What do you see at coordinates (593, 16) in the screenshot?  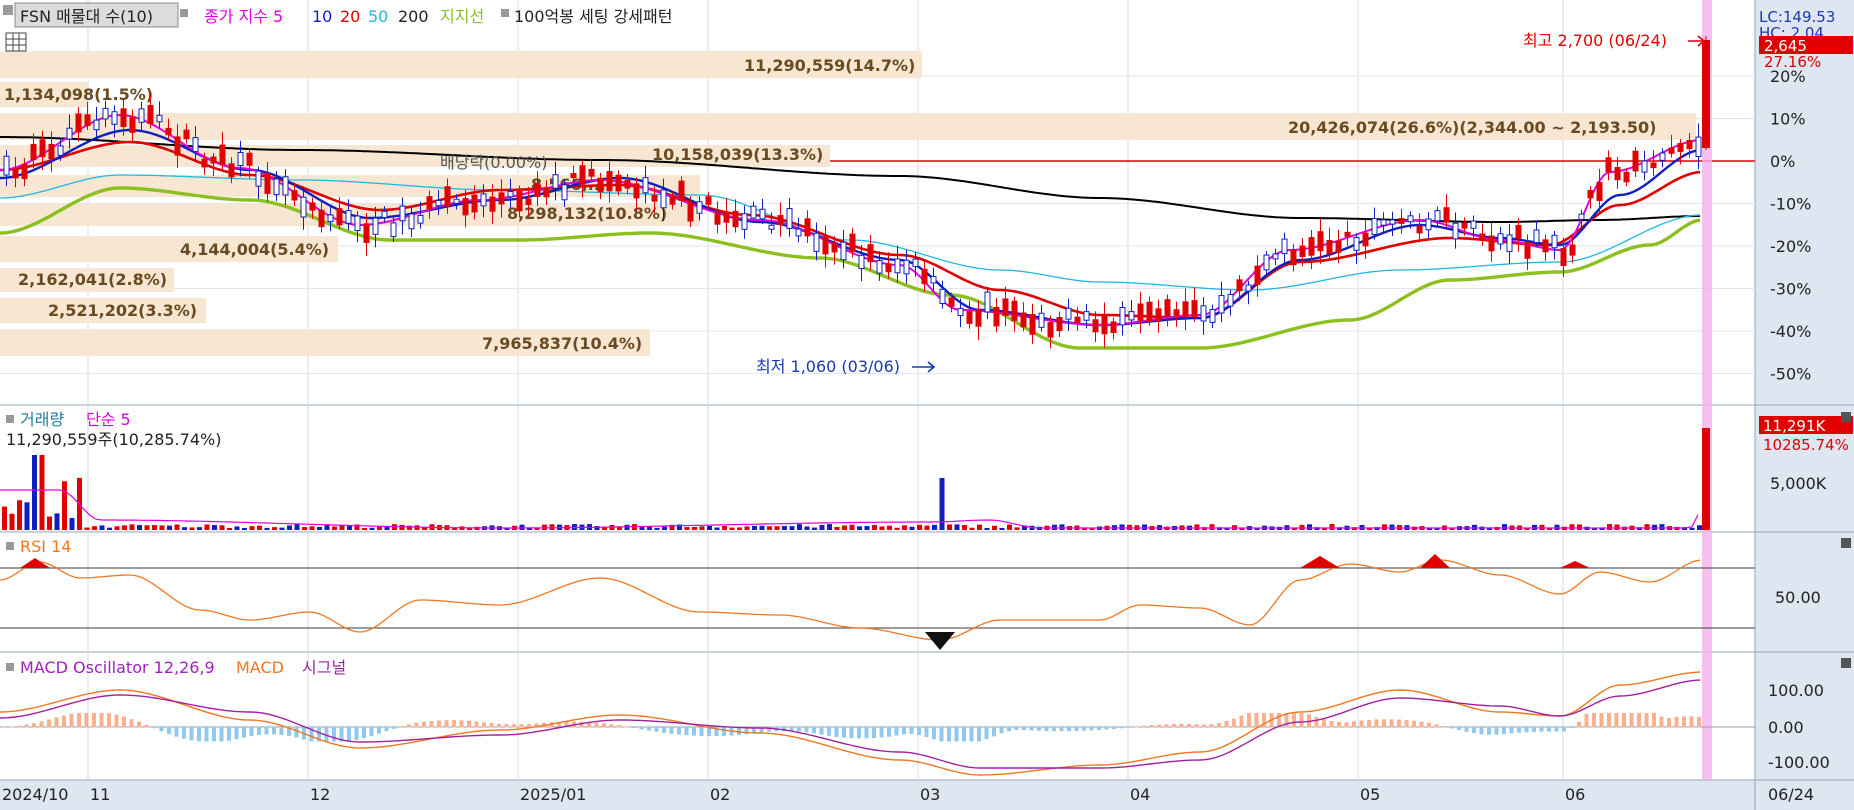 I see `extra-indicator-label: 100억봉 세팅 강세패턴` at bounding box center [593, 16].